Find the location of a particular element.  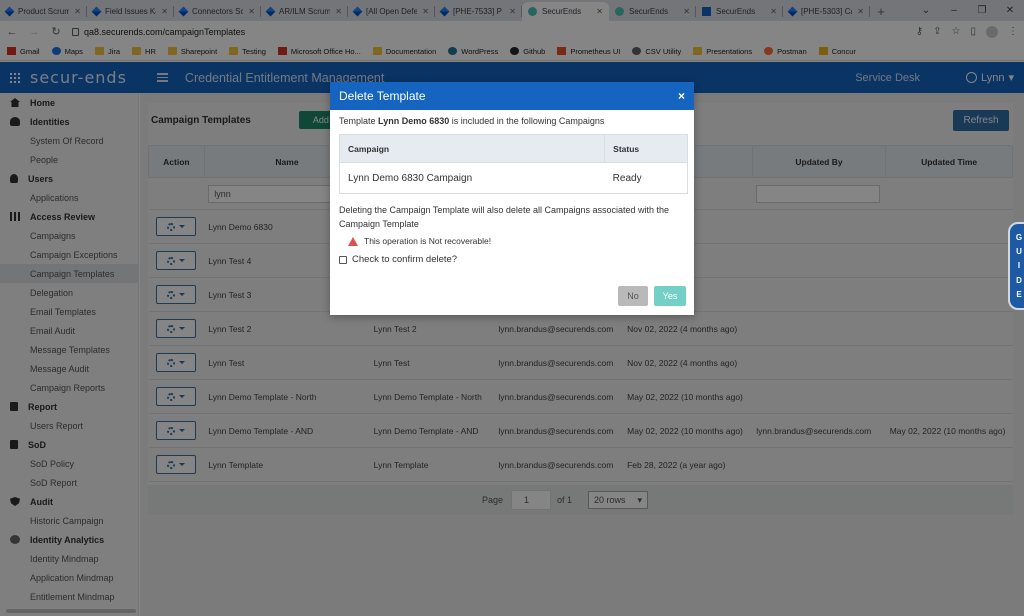

dialog-title: Delete Template is located at coordinates (382, 96).